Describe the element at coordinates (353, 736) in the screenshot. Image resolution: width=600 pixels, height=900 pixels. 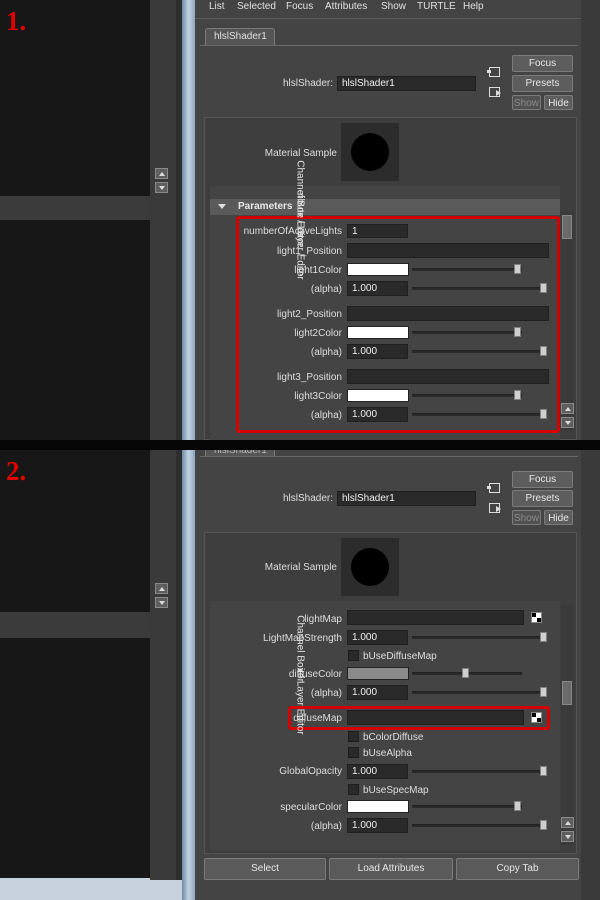
I see `bcolor-diffuse-checkbox` at that location.